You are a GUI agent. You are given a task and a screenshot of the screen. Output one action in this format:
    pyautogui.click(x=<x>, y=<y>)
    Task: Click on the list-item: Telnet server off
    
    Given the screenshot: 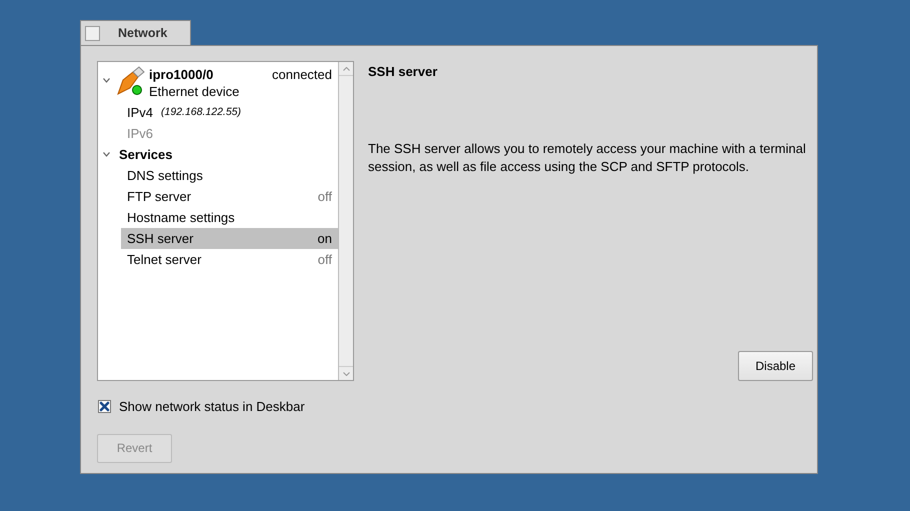 What is the action you would take?
    pyautogui.click(x=218, y=259)
    